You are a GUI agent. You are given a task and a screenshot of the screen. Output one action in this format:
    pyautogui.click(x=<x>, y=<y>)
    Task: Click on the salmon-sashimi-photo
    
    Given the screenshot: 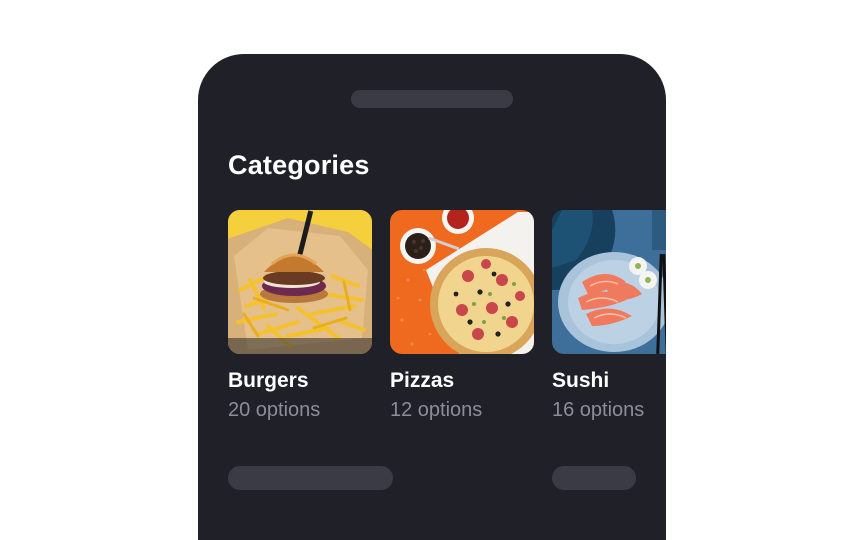 What is the action you would take?
    pyautogui.click(x=609, y=282)
    